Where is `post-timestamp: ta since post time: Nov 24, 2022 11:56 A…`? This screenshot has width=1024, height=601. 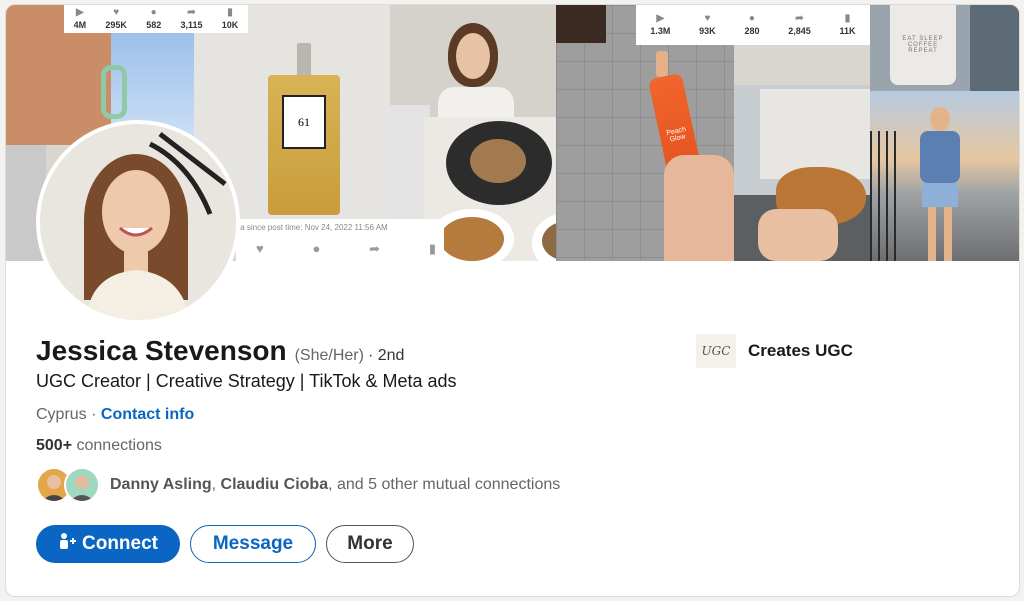 post-timestamp: ta since post time: Nov 24, 2022 11:56 A… is located at coordinates (313, 227).